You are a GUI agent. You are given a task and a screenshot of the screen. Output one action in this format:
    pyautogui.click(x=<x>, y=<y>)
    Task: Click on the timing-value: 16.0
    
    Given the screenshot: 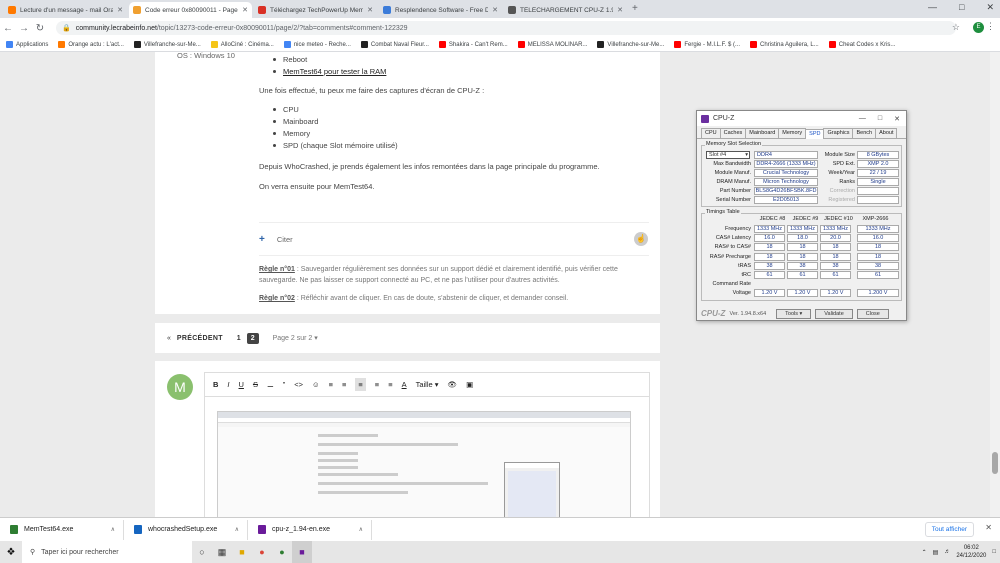 What is the action you would take?
    pyautogui.click(x=878, y=238)
    